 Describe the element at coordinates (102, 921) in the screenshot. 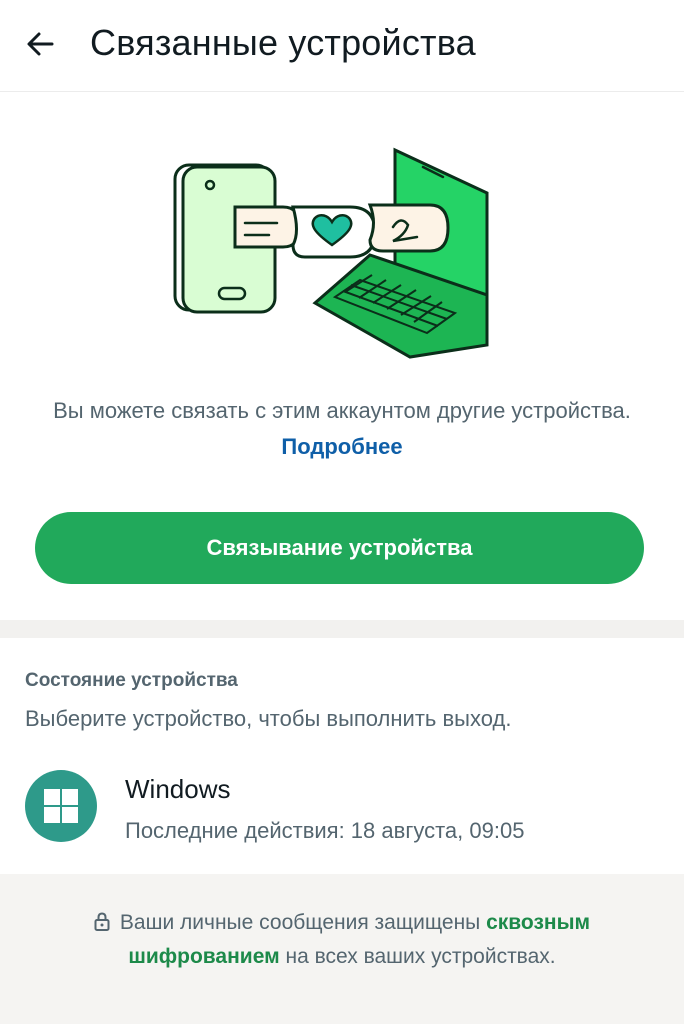

I see `lock-icon` at that location.